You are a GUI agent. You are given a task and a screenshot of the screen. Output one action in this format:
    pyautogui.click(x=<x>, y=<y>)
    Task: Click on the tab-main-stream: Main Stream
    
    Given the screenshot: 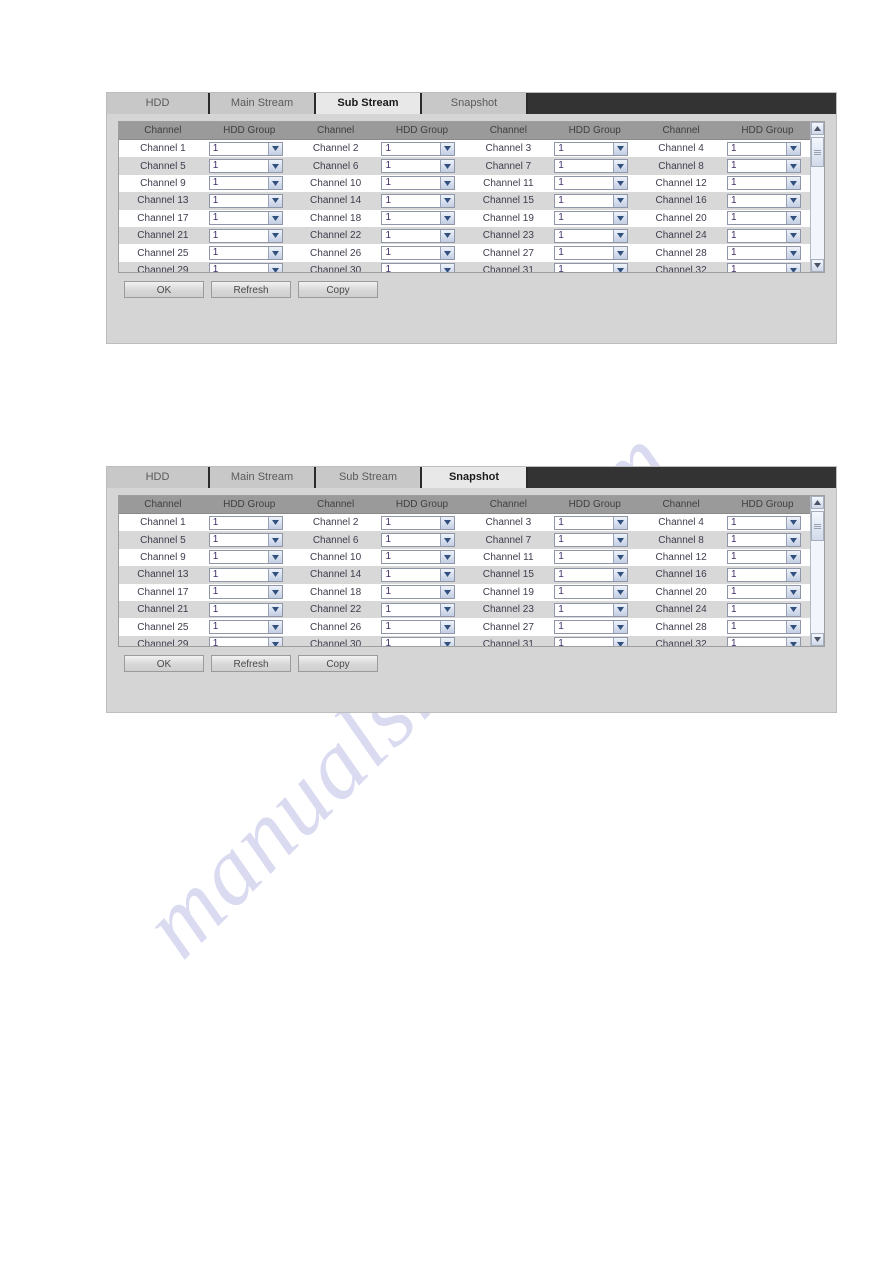 What is the action you would take?
    pyautogui.click(x=263, y=477)
    